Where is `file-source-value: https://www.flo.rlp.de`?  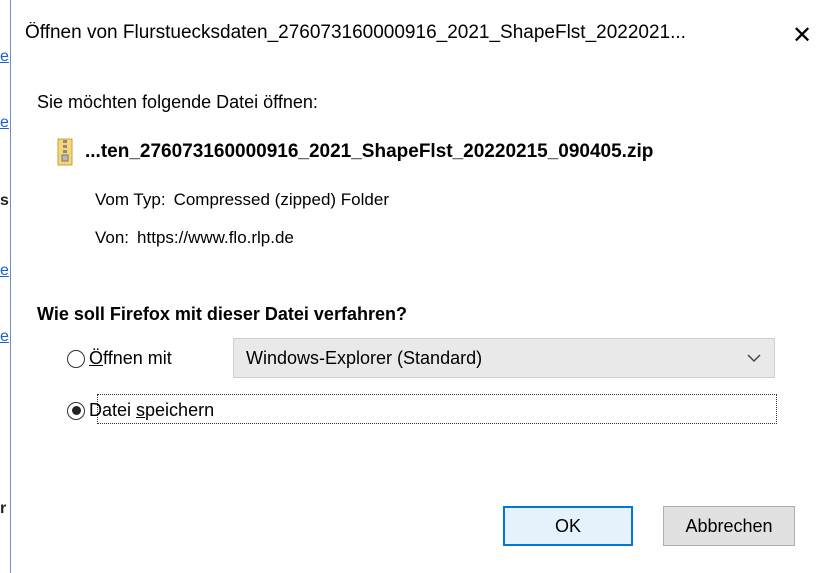
file-source-value: https://www.flo.rlp.de is located at coordinates (215, 237).